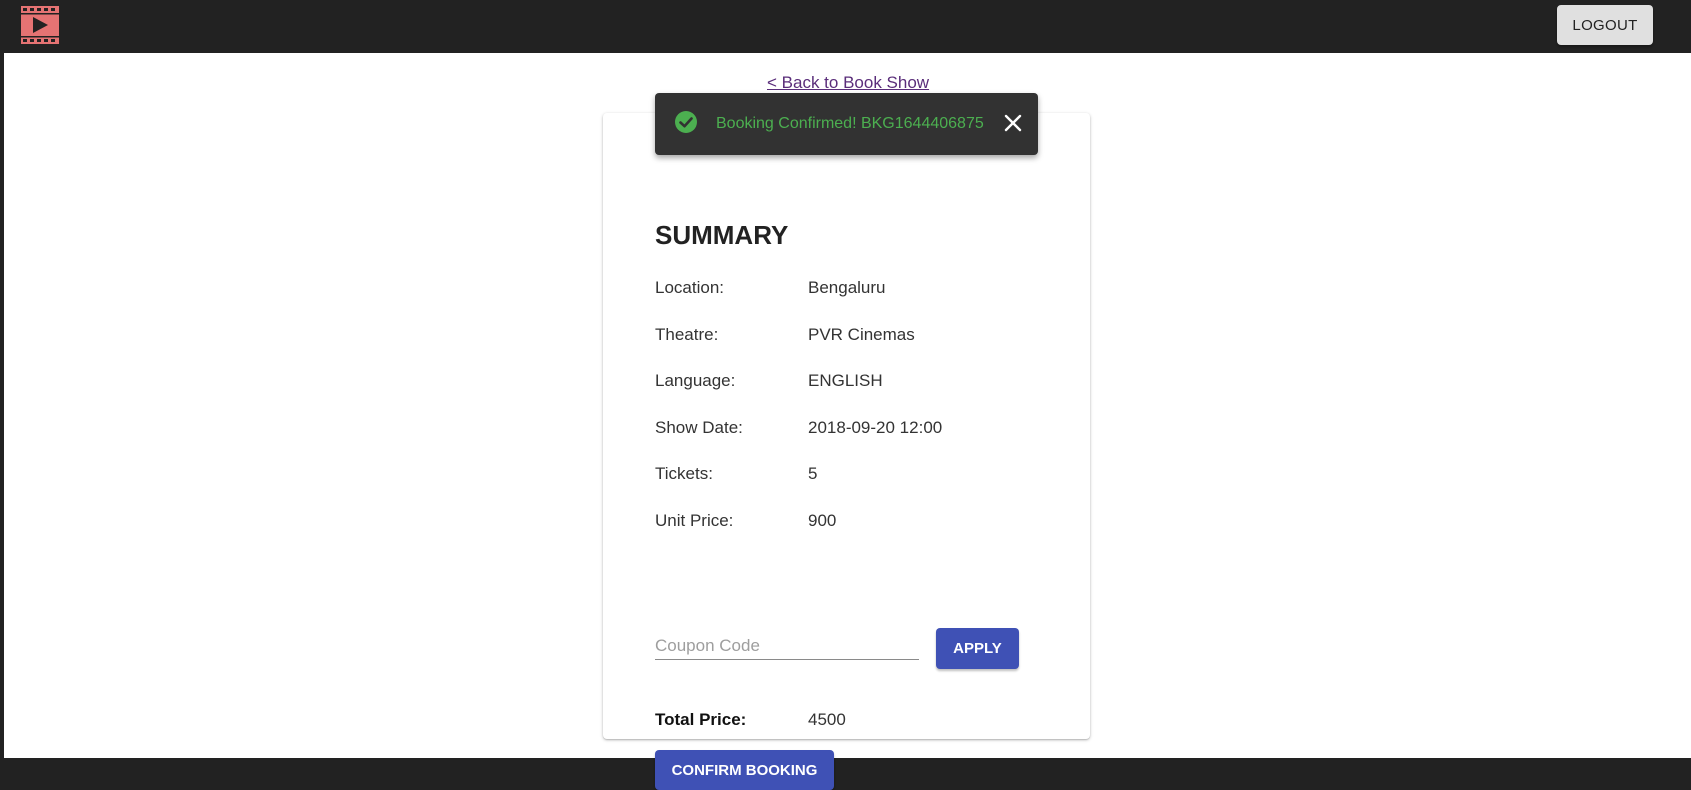 The height and width of the screenshot is (790, 1691). What do you see at coordinates (40, 25) in the screenshot?
I see `film-play-icon` at bounding box center [40, 25].